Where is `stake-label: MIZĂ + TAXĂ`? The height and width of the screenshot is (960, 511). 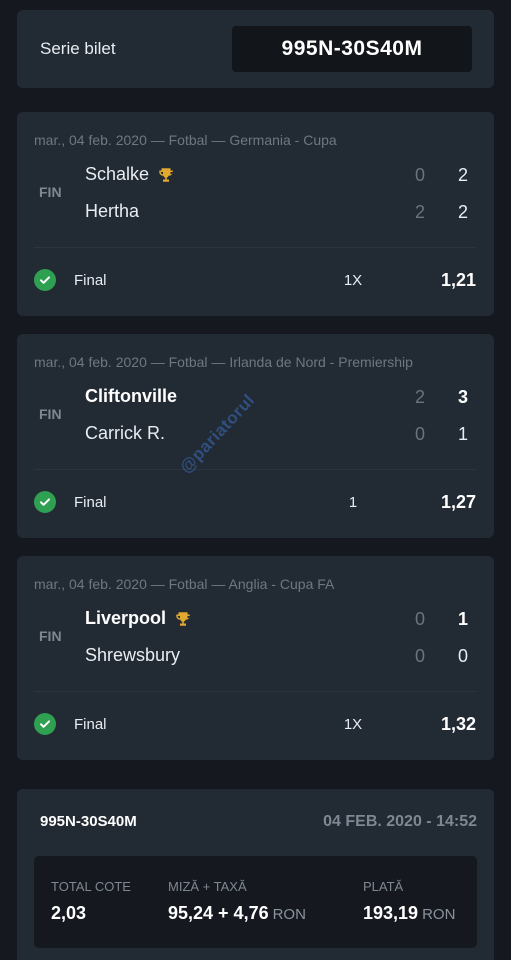 stake-label: MIZĂ + TAXĂ is located at coordinates (207, 886).